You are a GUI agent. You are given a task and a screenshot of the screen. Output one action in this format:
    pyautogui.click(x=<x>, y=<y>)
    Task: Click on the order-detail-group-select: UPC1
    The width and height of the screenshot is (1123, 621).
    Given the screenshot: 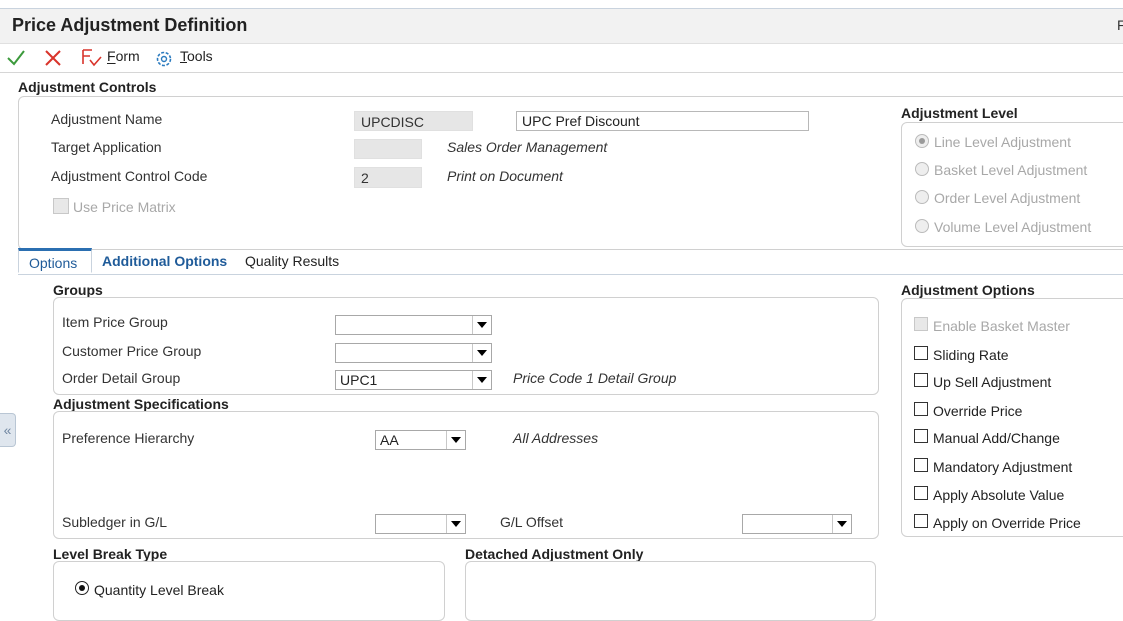 What is the action you would take?
    pyautogui.click(x=413, y=380)
    